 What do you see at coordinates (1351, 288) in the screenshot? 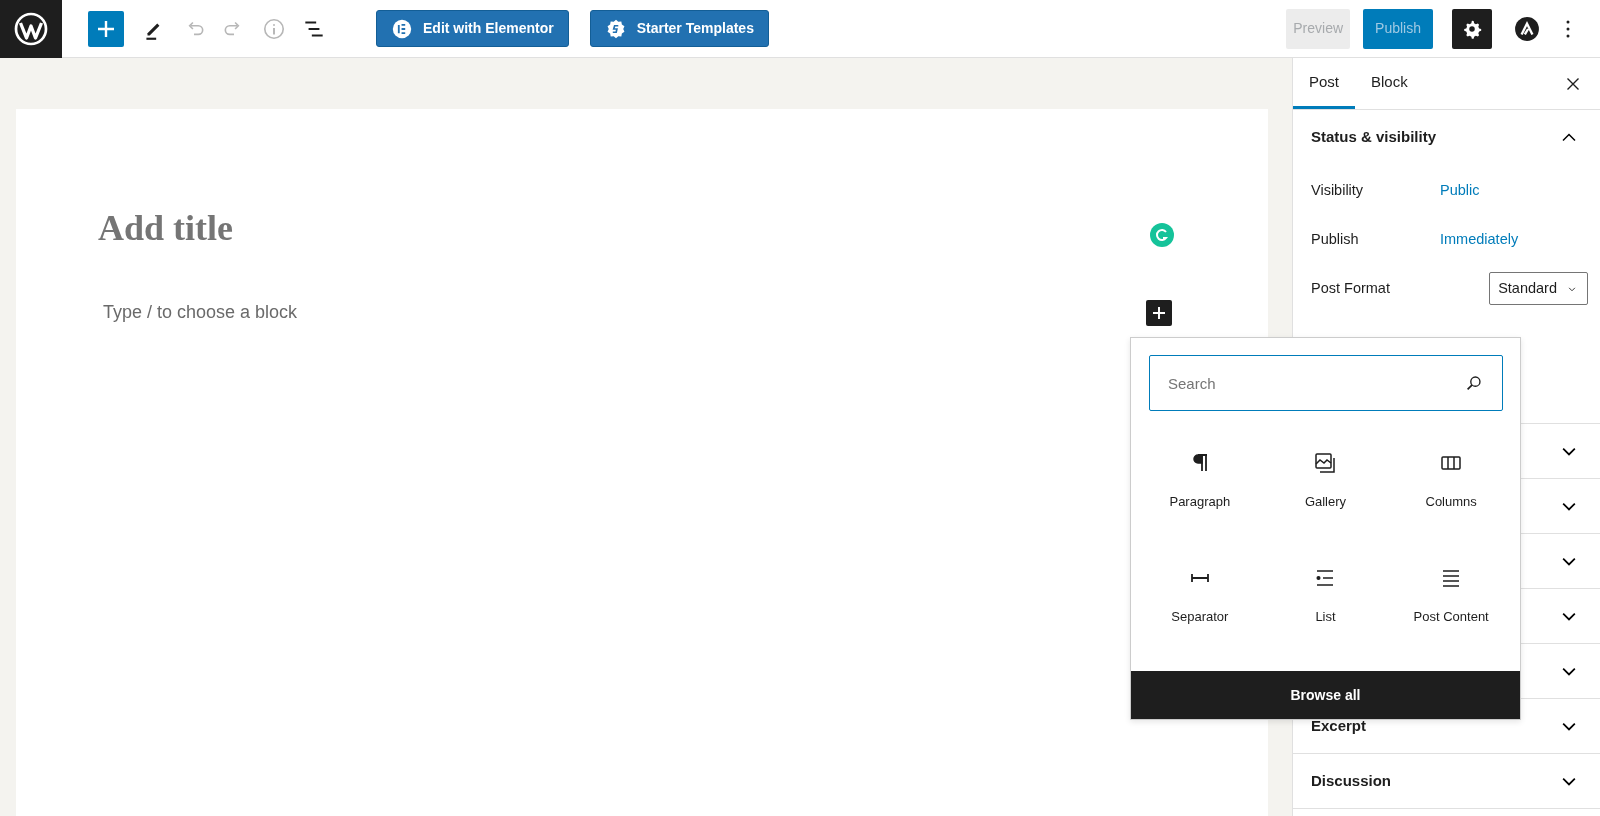
I see `field-label: Post Format` at bounding box center [1351, 288].